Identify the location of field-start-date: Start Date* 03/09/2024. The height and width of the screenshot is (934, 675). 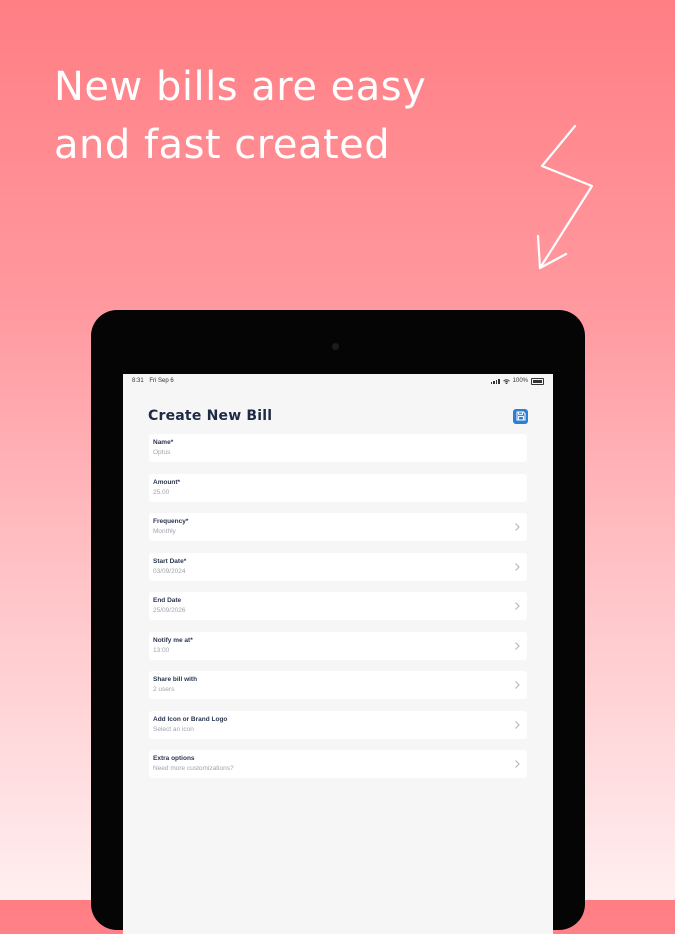
(338, 566).